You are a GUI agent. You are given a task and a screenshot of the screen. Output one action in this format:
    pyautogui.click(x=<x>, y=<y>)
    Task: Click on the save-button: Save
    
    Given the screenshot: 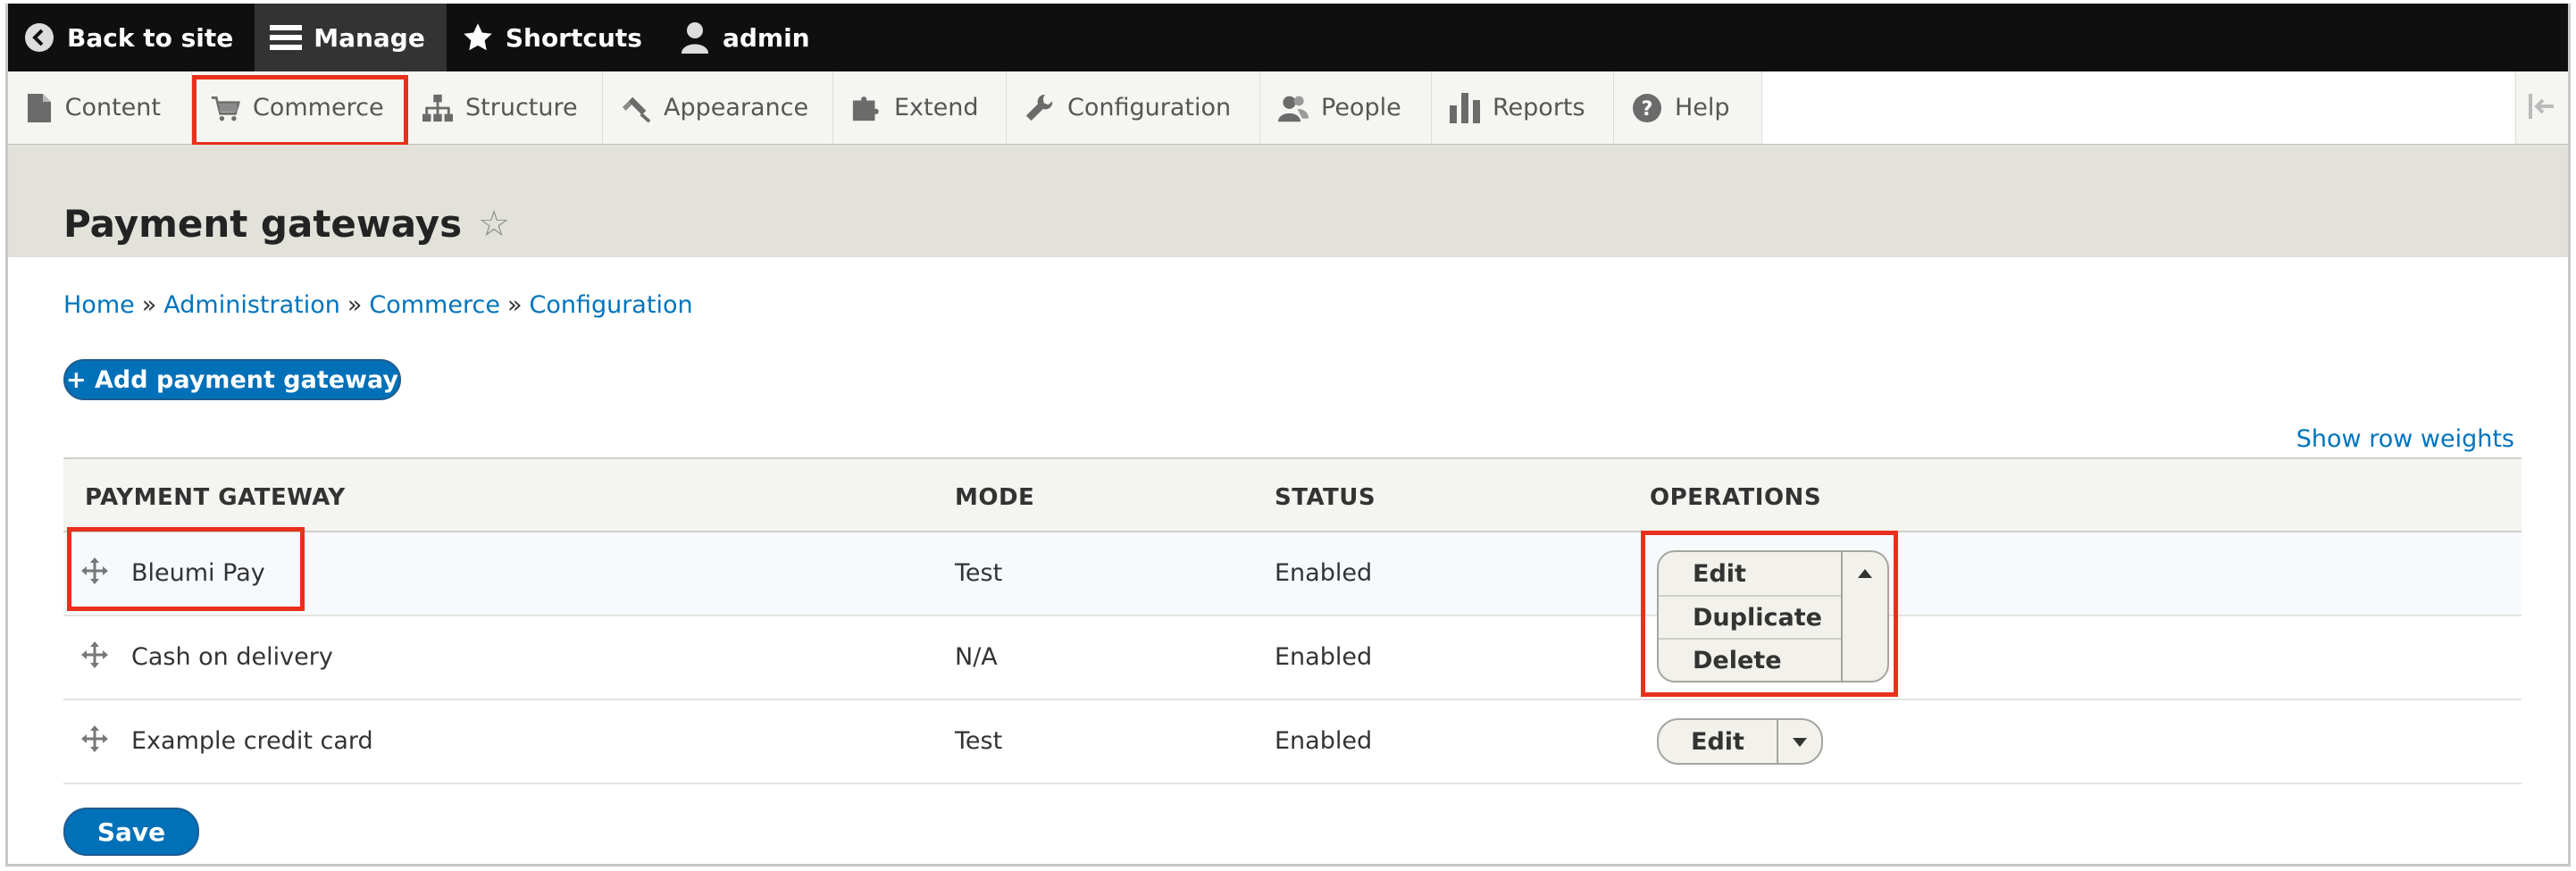 What is the action you would take?
    pyautogui.click(x=131, y=832)
    